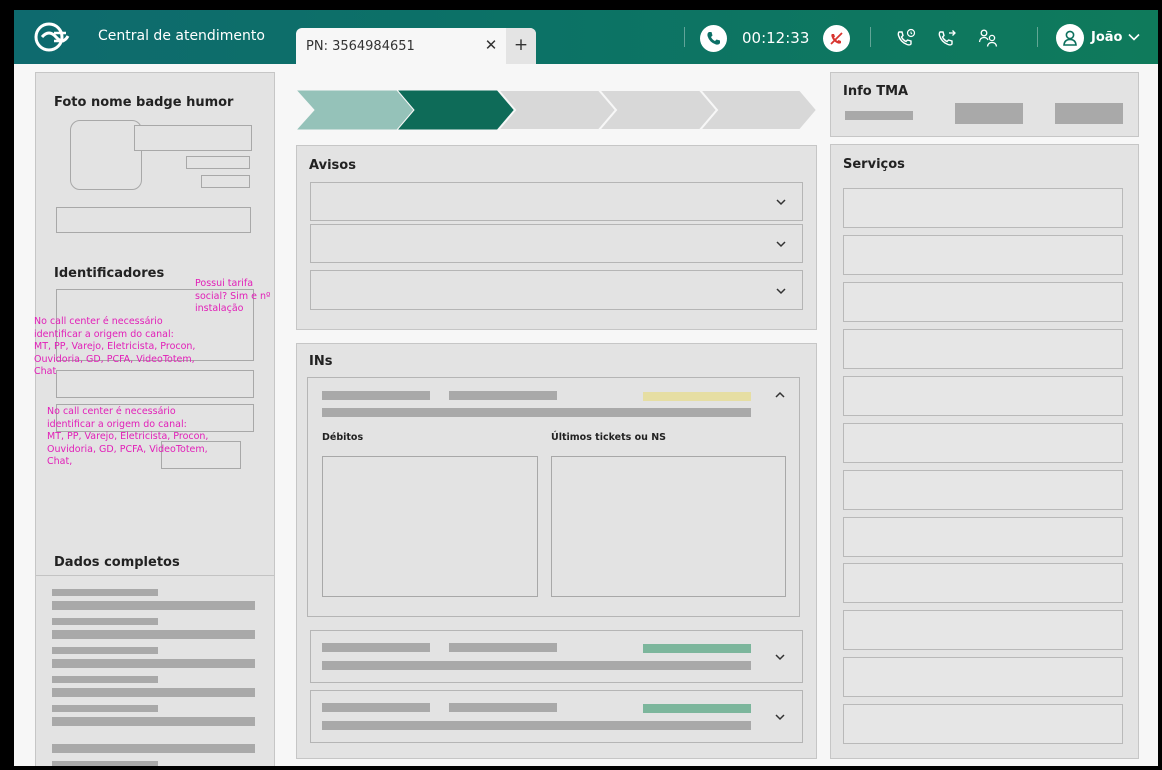 The height and width of the screenshot is (770, 1162). What do you see at coordinates (906, 38) in the screenshot?
I see `call-history-icon` at bounding box center [906, 38].